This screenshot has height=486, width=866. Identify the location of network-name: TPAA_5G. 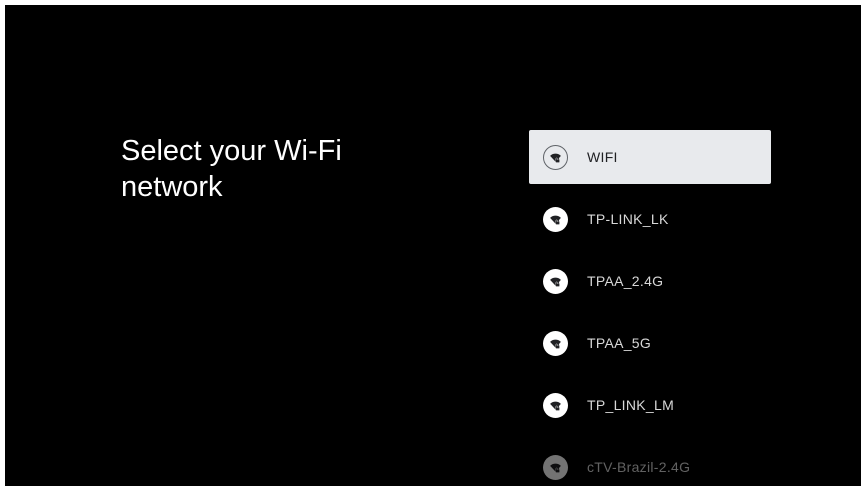
(619, 343).